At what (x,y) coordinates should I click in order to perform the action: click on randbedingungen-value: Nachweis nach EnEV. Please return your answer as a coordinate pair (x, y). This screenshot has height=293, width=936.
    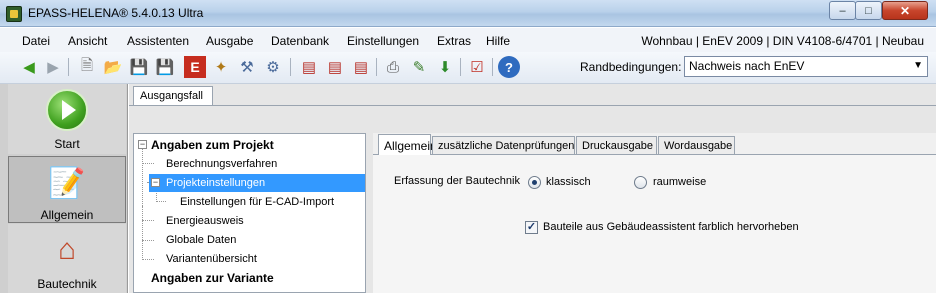
    Looking at the image, I should click on (747, 66).